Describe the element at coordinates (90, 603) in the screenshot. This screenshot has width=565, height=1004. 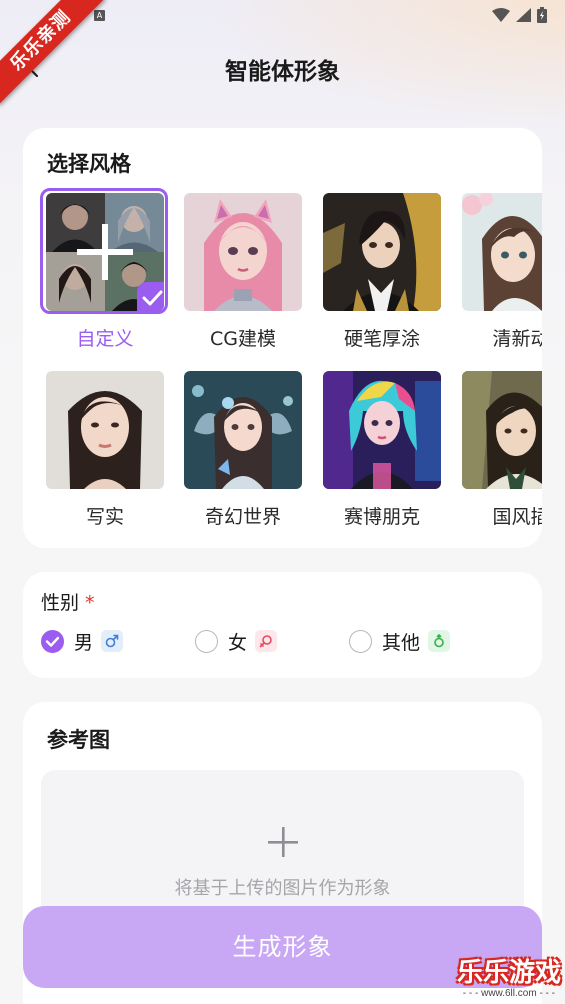
I see `required-mark: *` at that location.